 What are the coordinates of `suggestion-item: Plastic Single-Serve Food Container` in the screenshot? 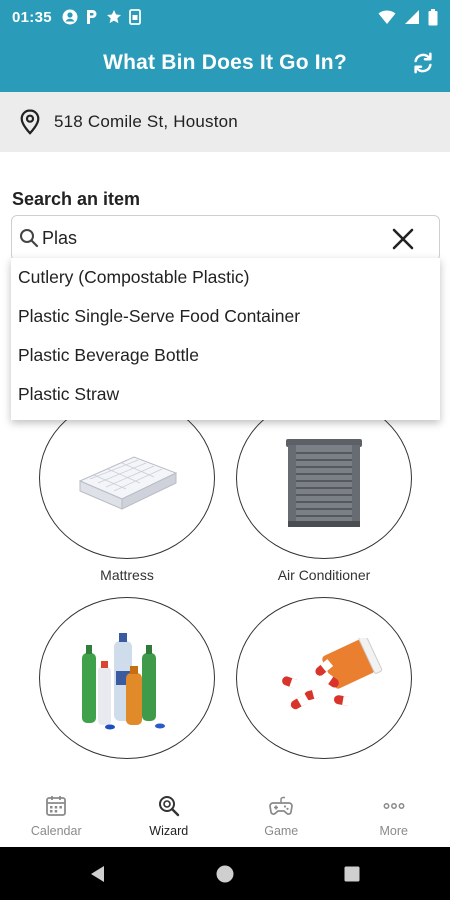 It's located at (225, 316).